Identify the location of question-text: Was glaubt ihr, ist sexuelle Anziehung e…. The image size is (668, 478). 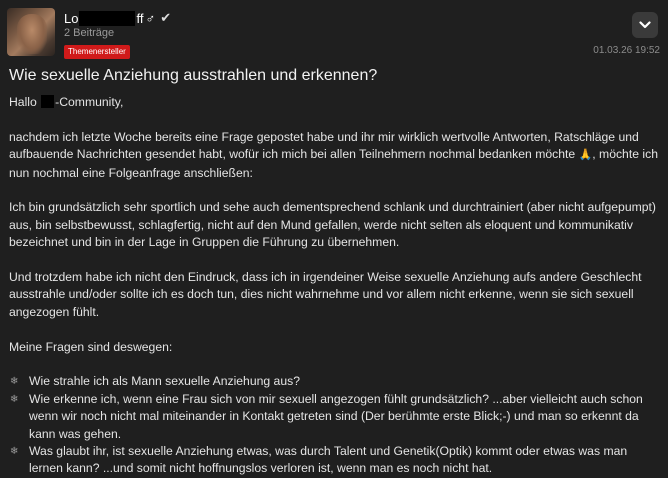
(328, 460).